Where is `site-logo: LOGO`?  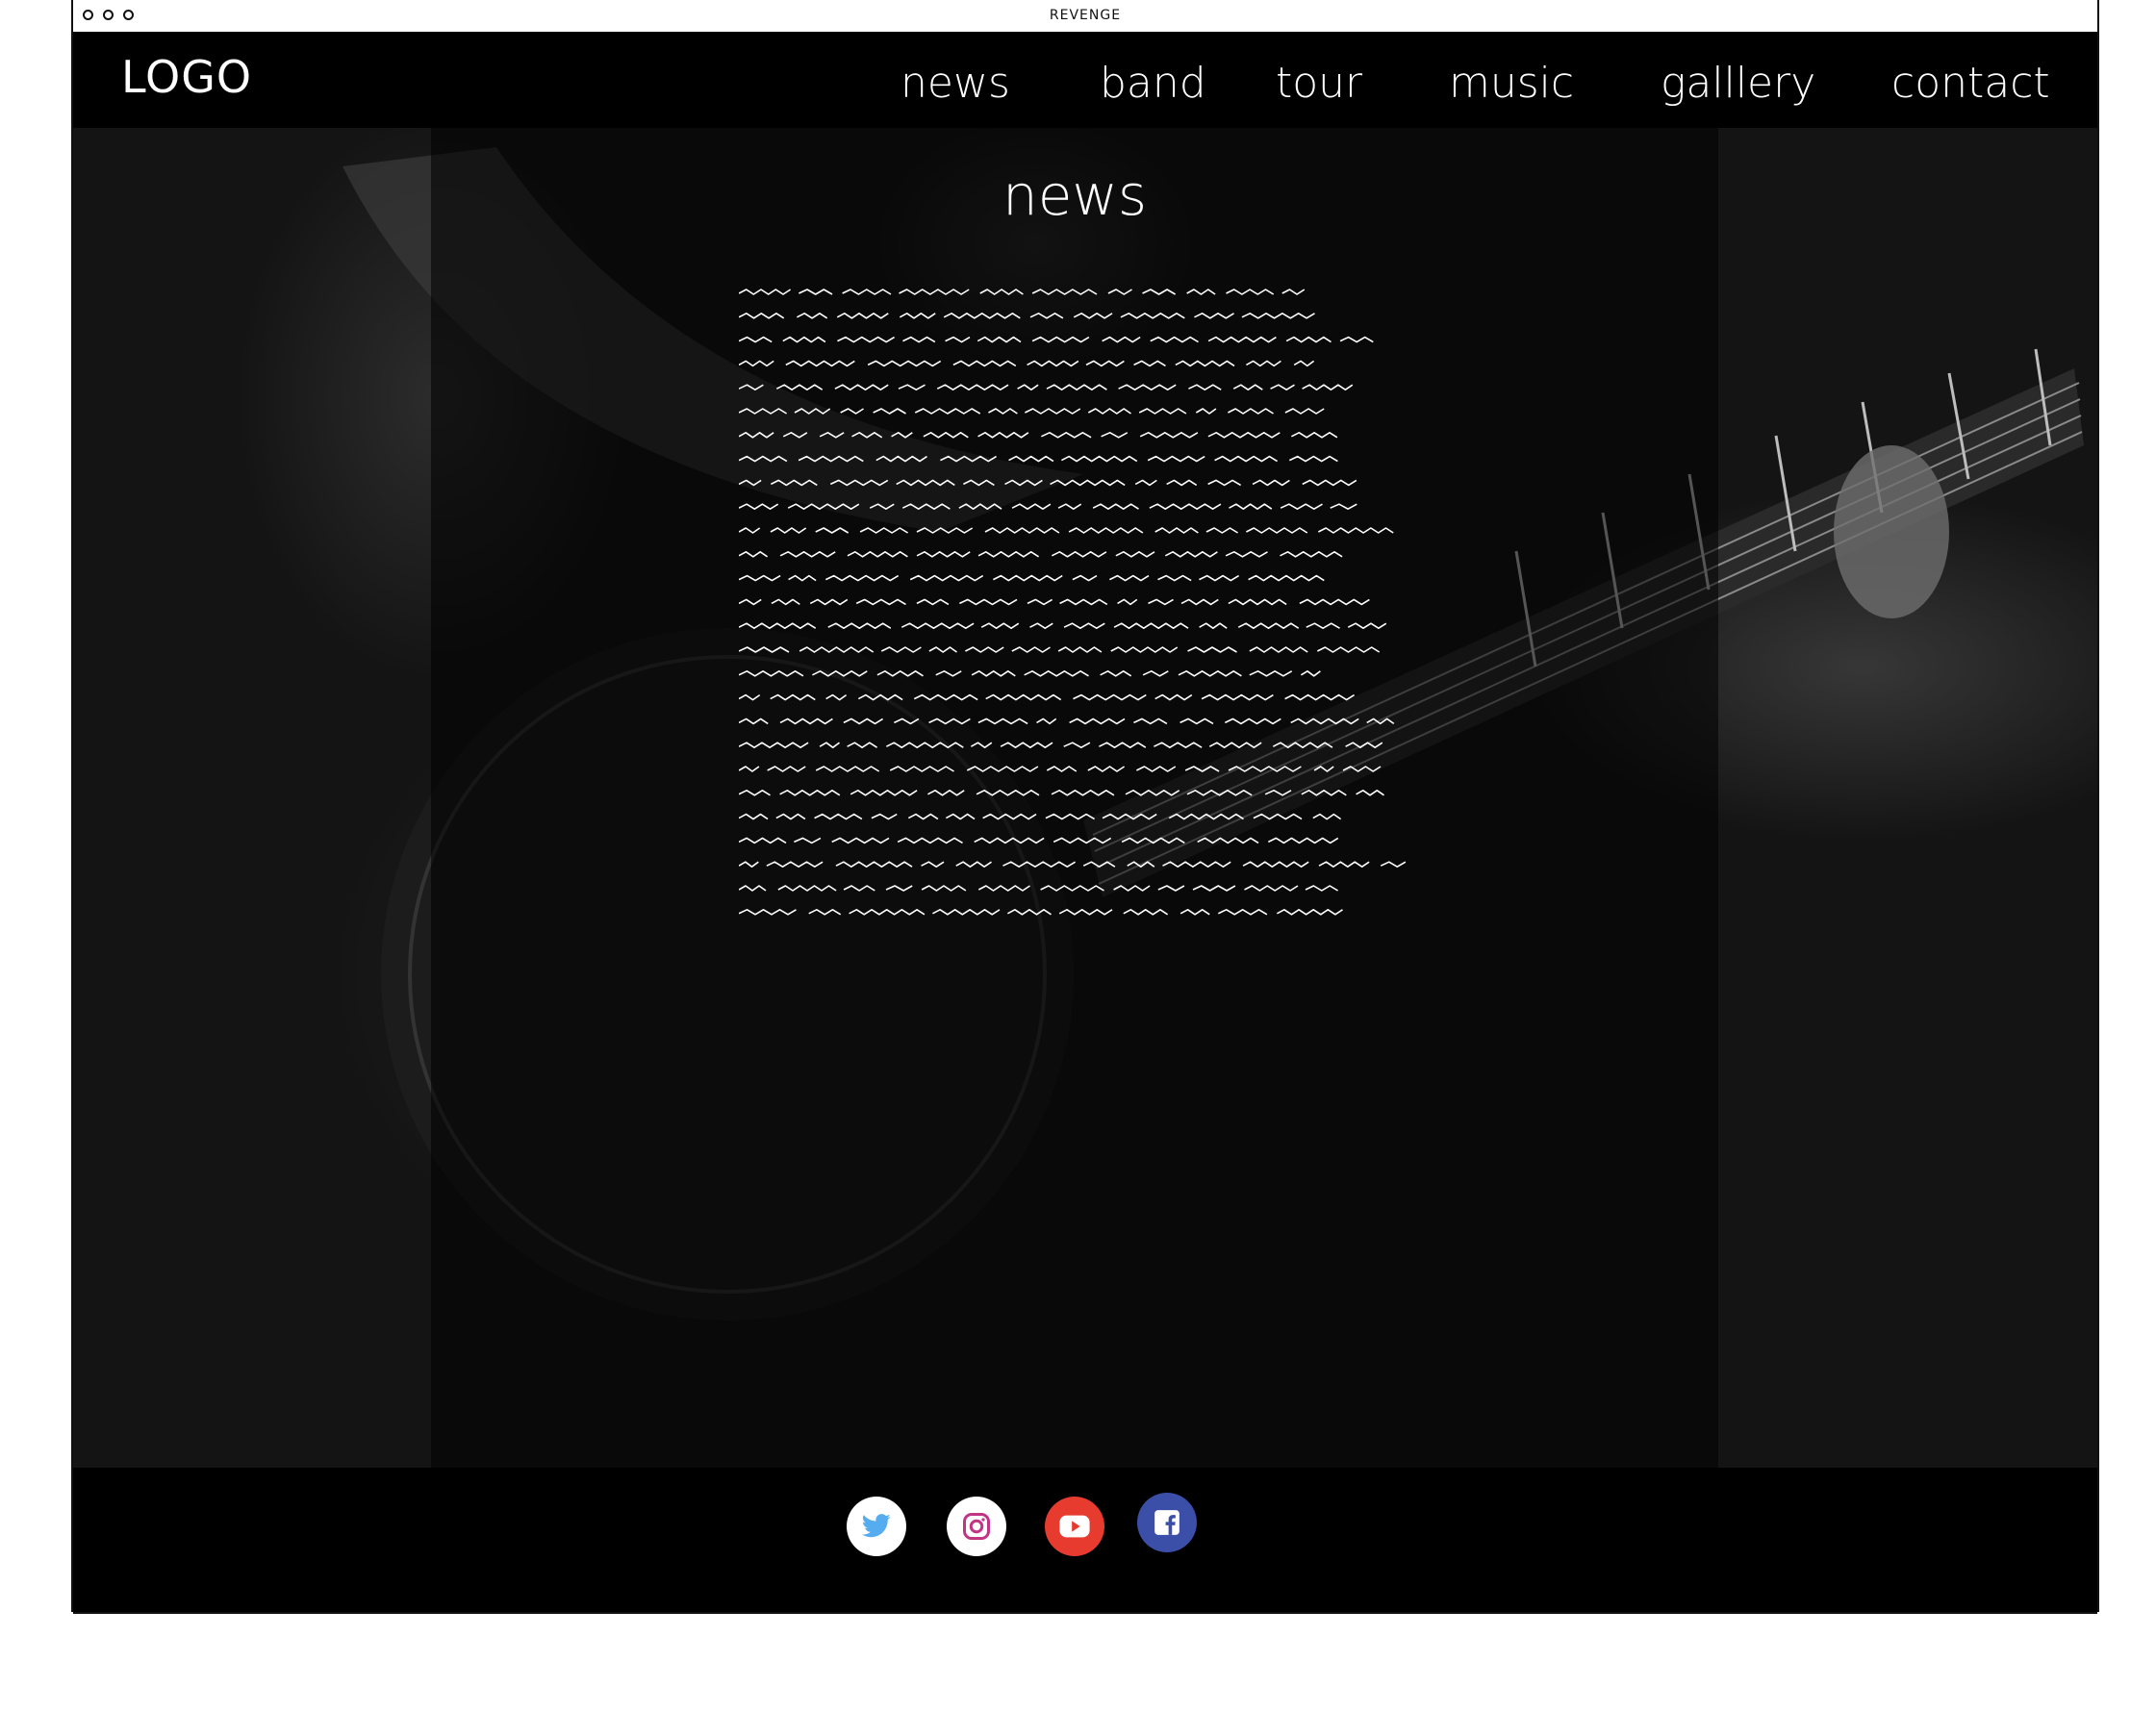 site-logo: LOGO is located at coordinates (186, 77).